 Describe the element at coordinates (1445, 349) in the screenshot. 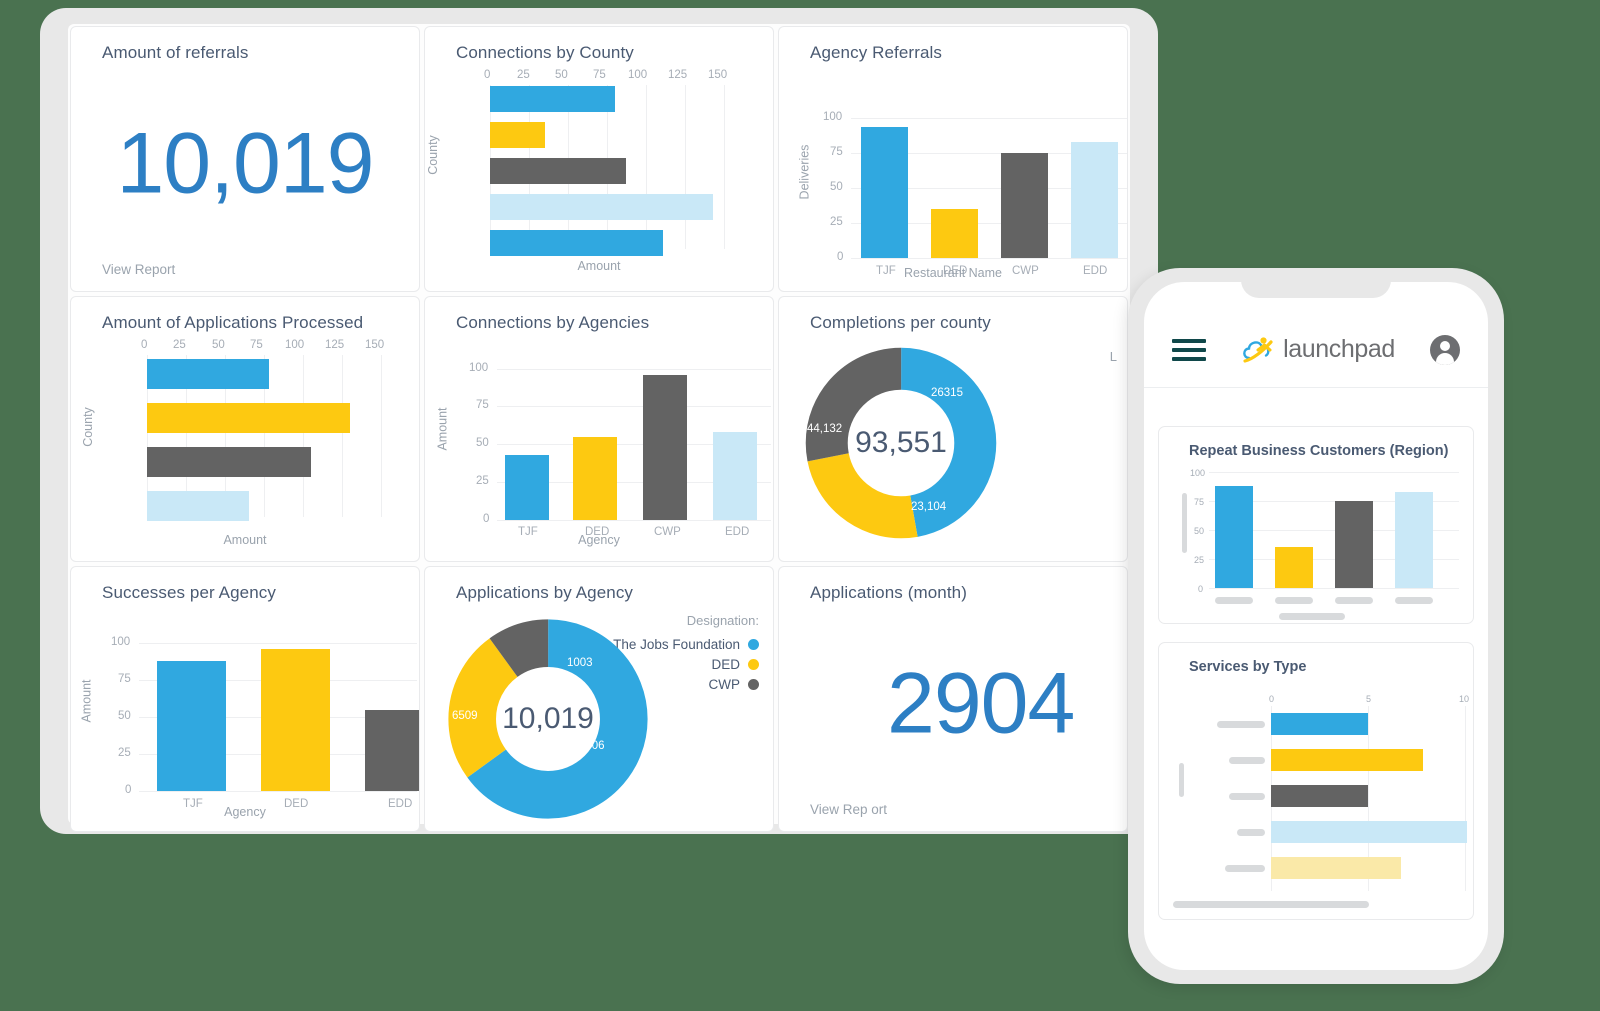

I see `user-avatar-icon` at that location.